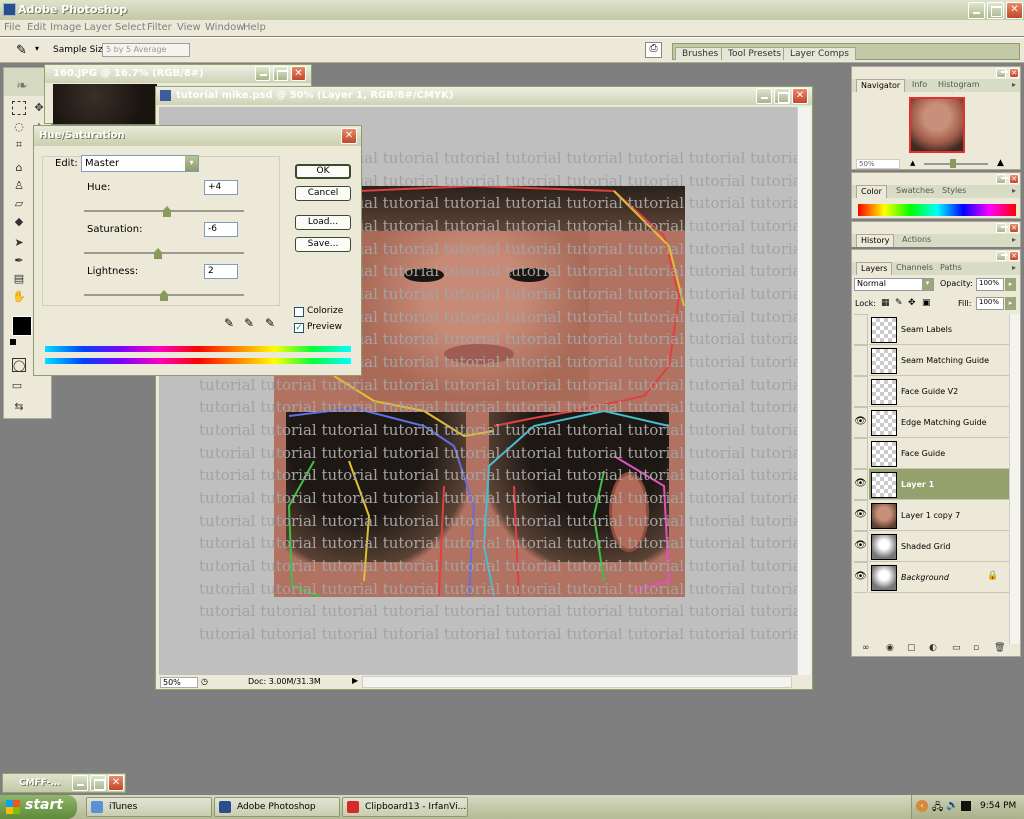 The width and height of the screenshot is (1024, 819). What do you see at coordinates (937, 808) in the screenshot?
I see `network-icon: 🖧` at bounding box center [937, 808].